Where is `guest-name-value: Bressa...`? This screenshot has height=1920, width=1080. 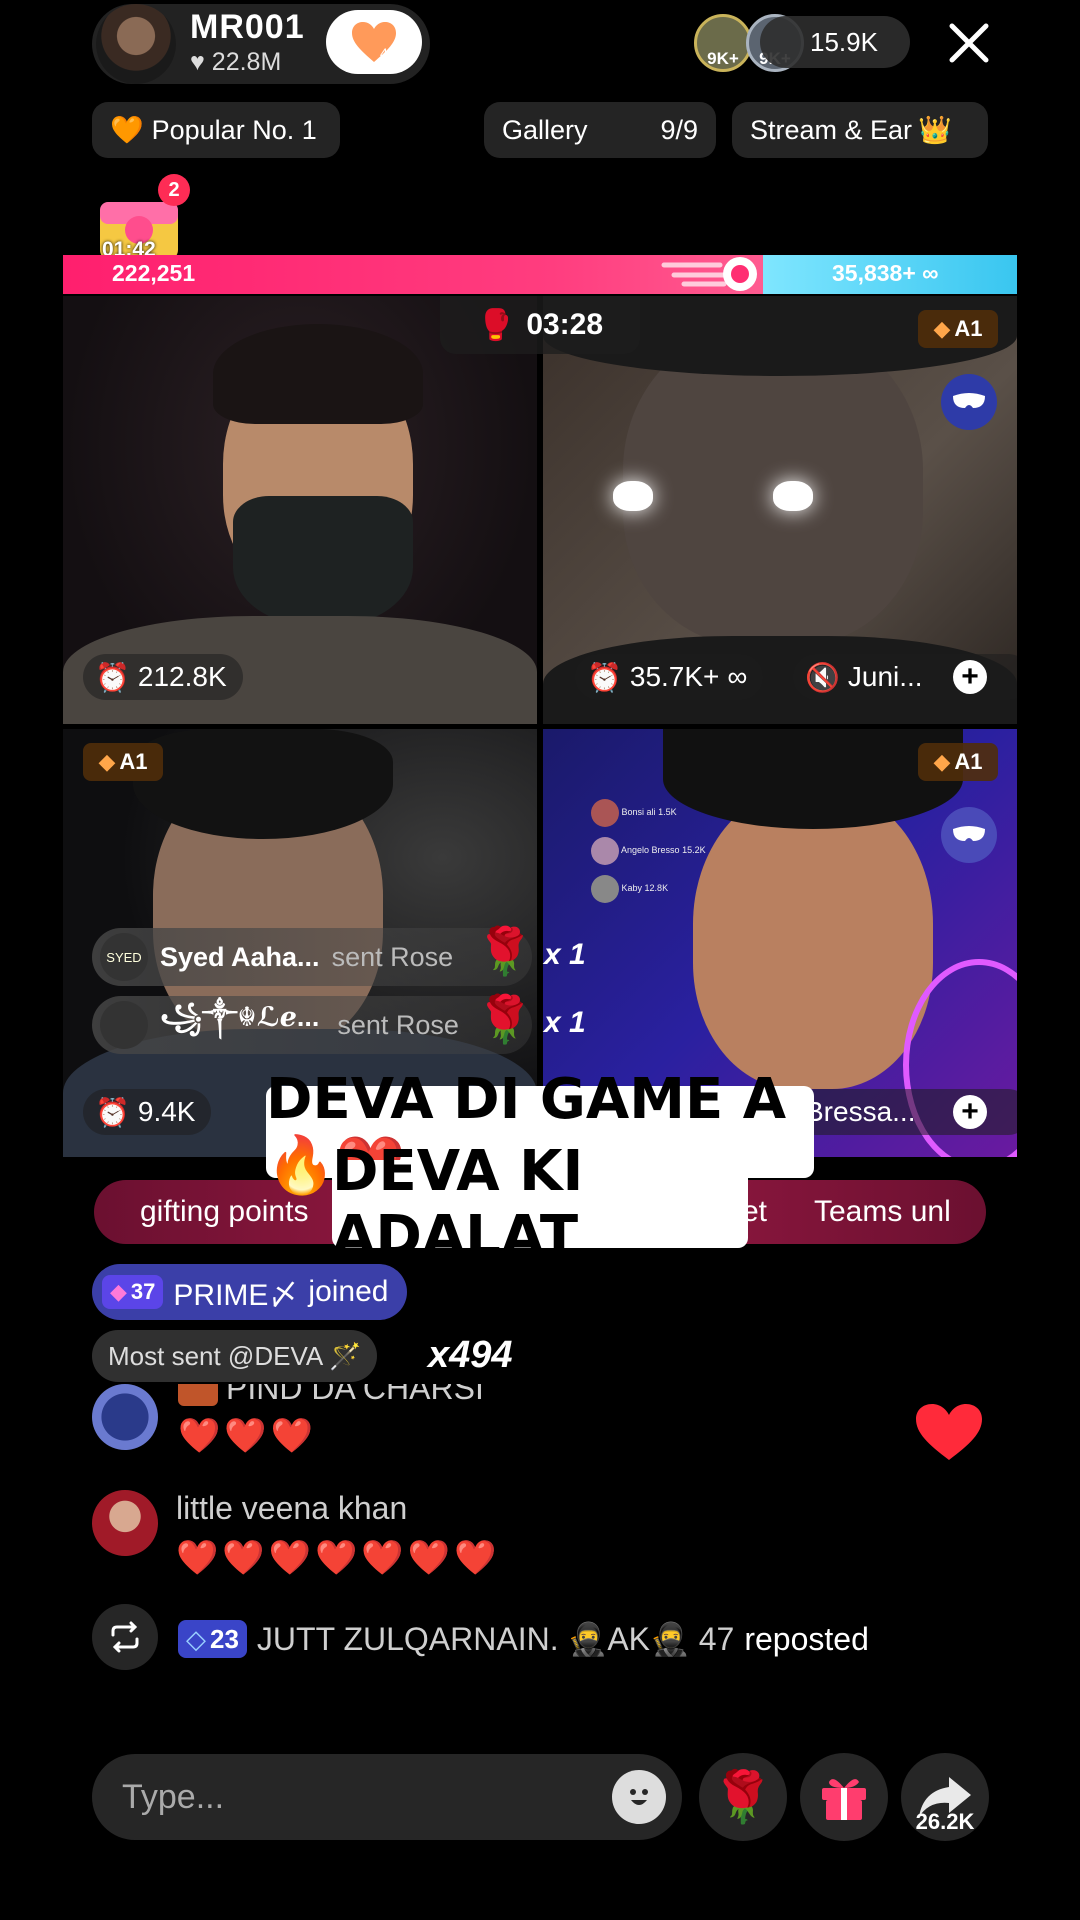 guest-name-value: Bressa... is located at coordinates (860, 1111).